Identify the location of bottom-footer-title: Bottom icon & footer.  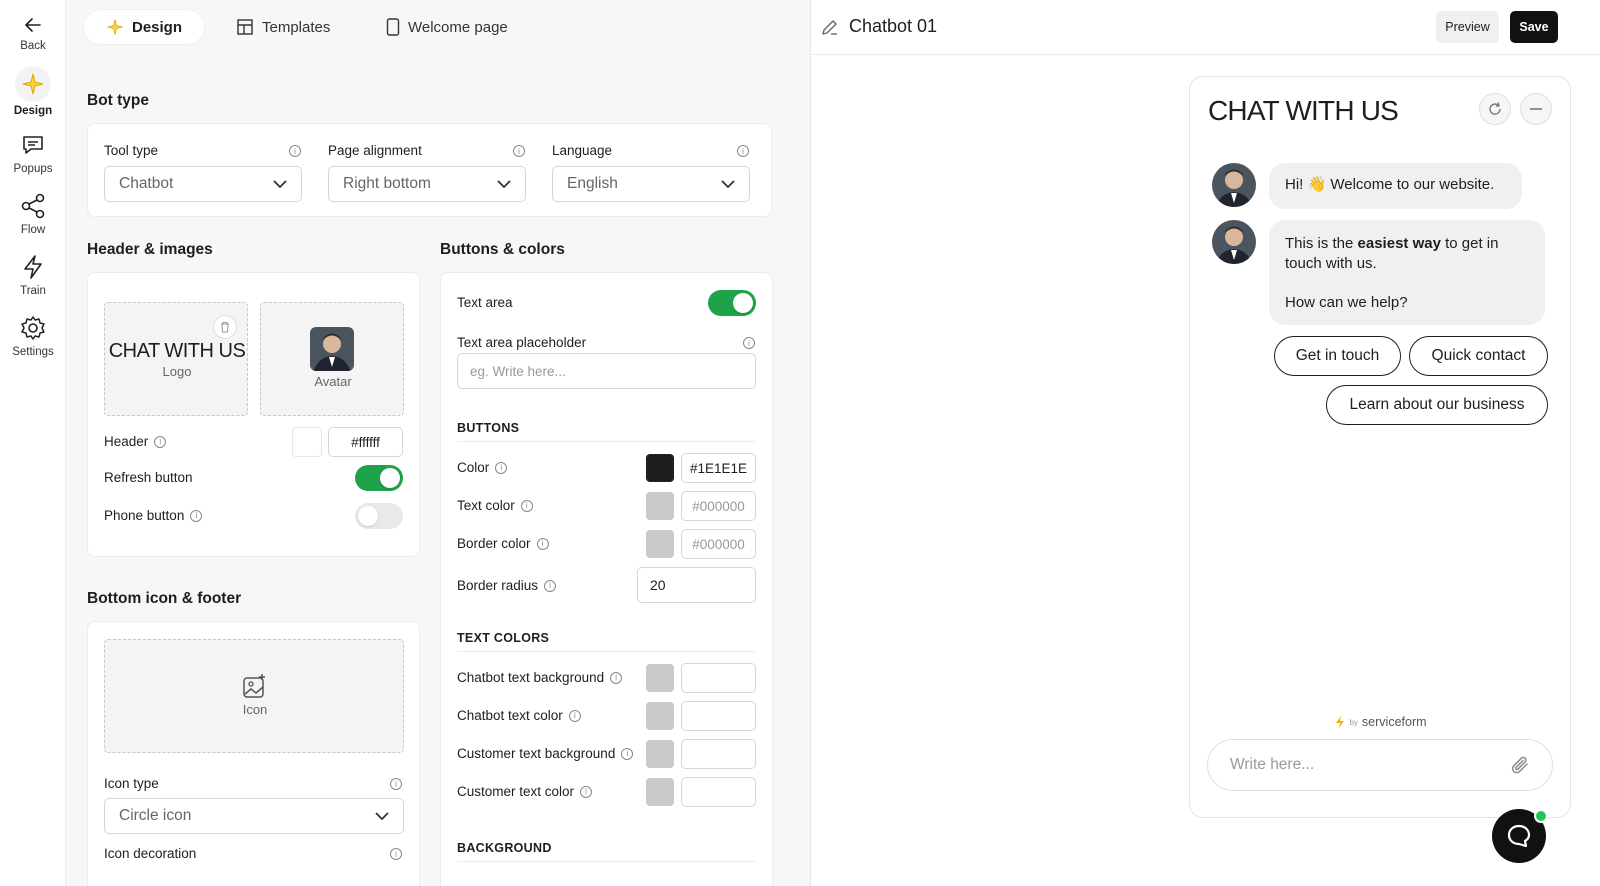
(164, 598).